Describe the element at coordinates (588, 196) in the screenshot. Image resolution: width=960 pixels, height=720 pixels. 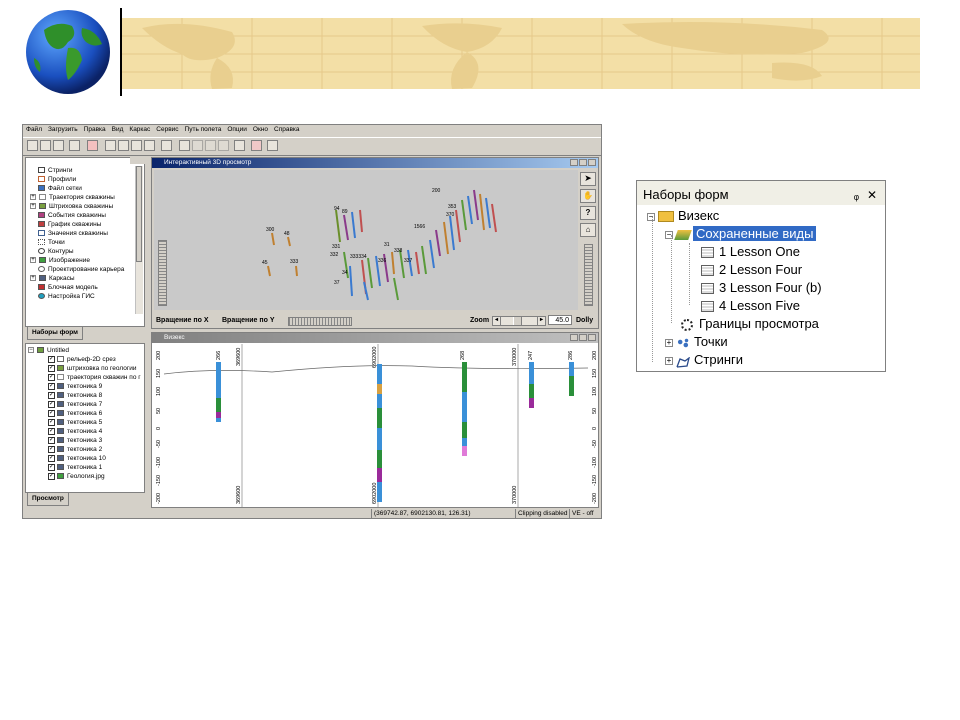
I see `hand-icon: ✋` at that location.